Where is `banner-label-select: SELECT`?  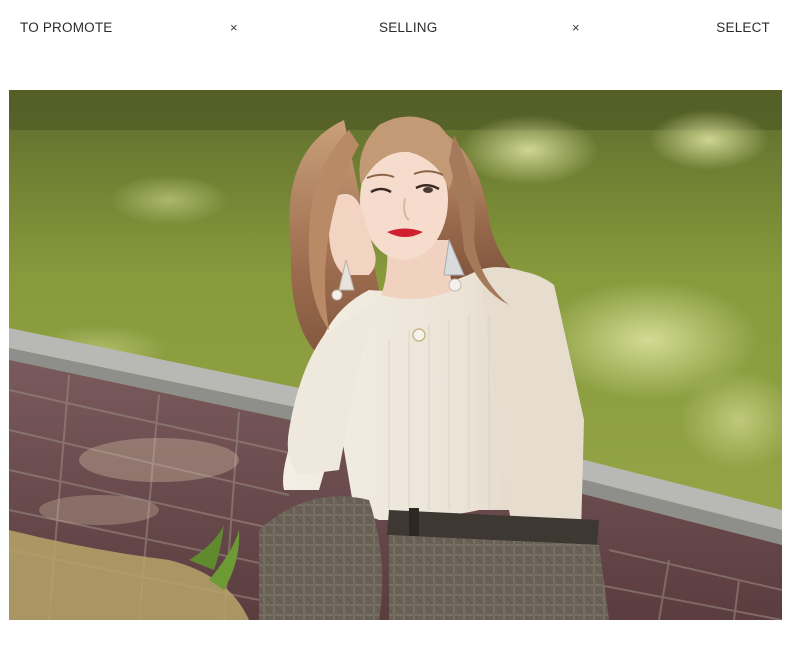 banner-label-select: SELECT is located at coordinates (743, 27).